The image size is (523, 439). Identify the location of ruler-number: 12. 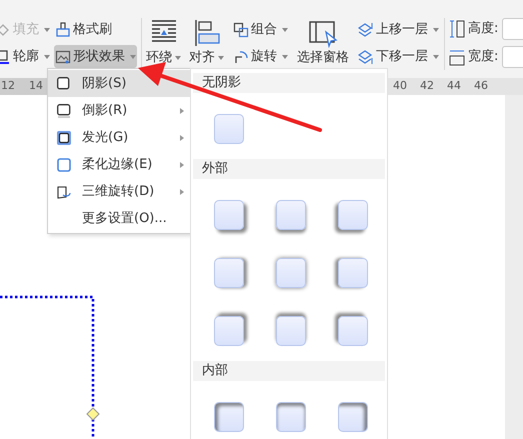
(8, 86).